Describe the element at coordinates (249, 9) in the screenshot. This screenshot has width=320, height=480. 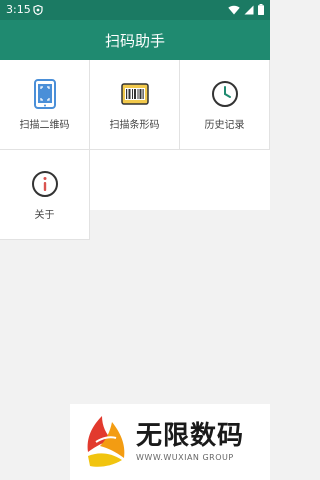
I see `cellular-icon` at that location.